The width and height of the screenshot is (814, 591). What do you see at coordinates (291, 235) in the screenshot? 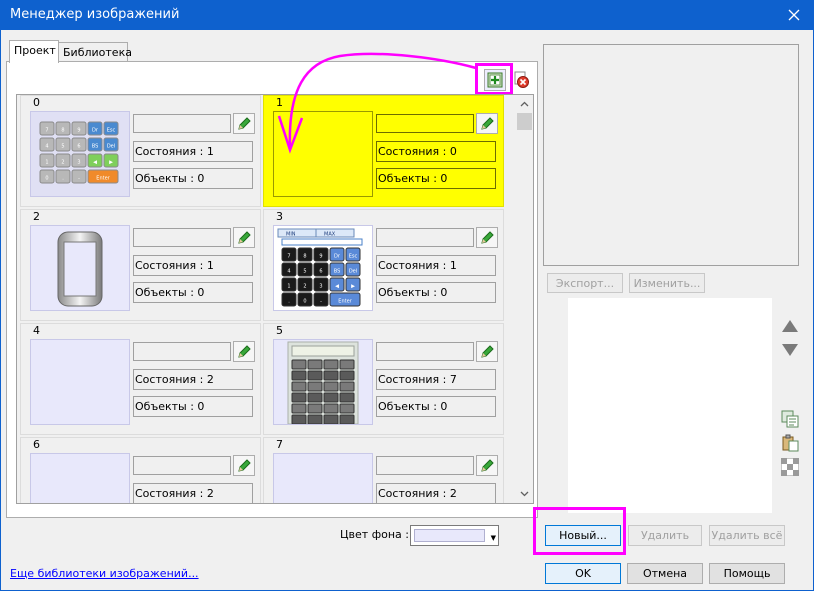
I see `svg-text: MIN` at bounding box center [291, 235].